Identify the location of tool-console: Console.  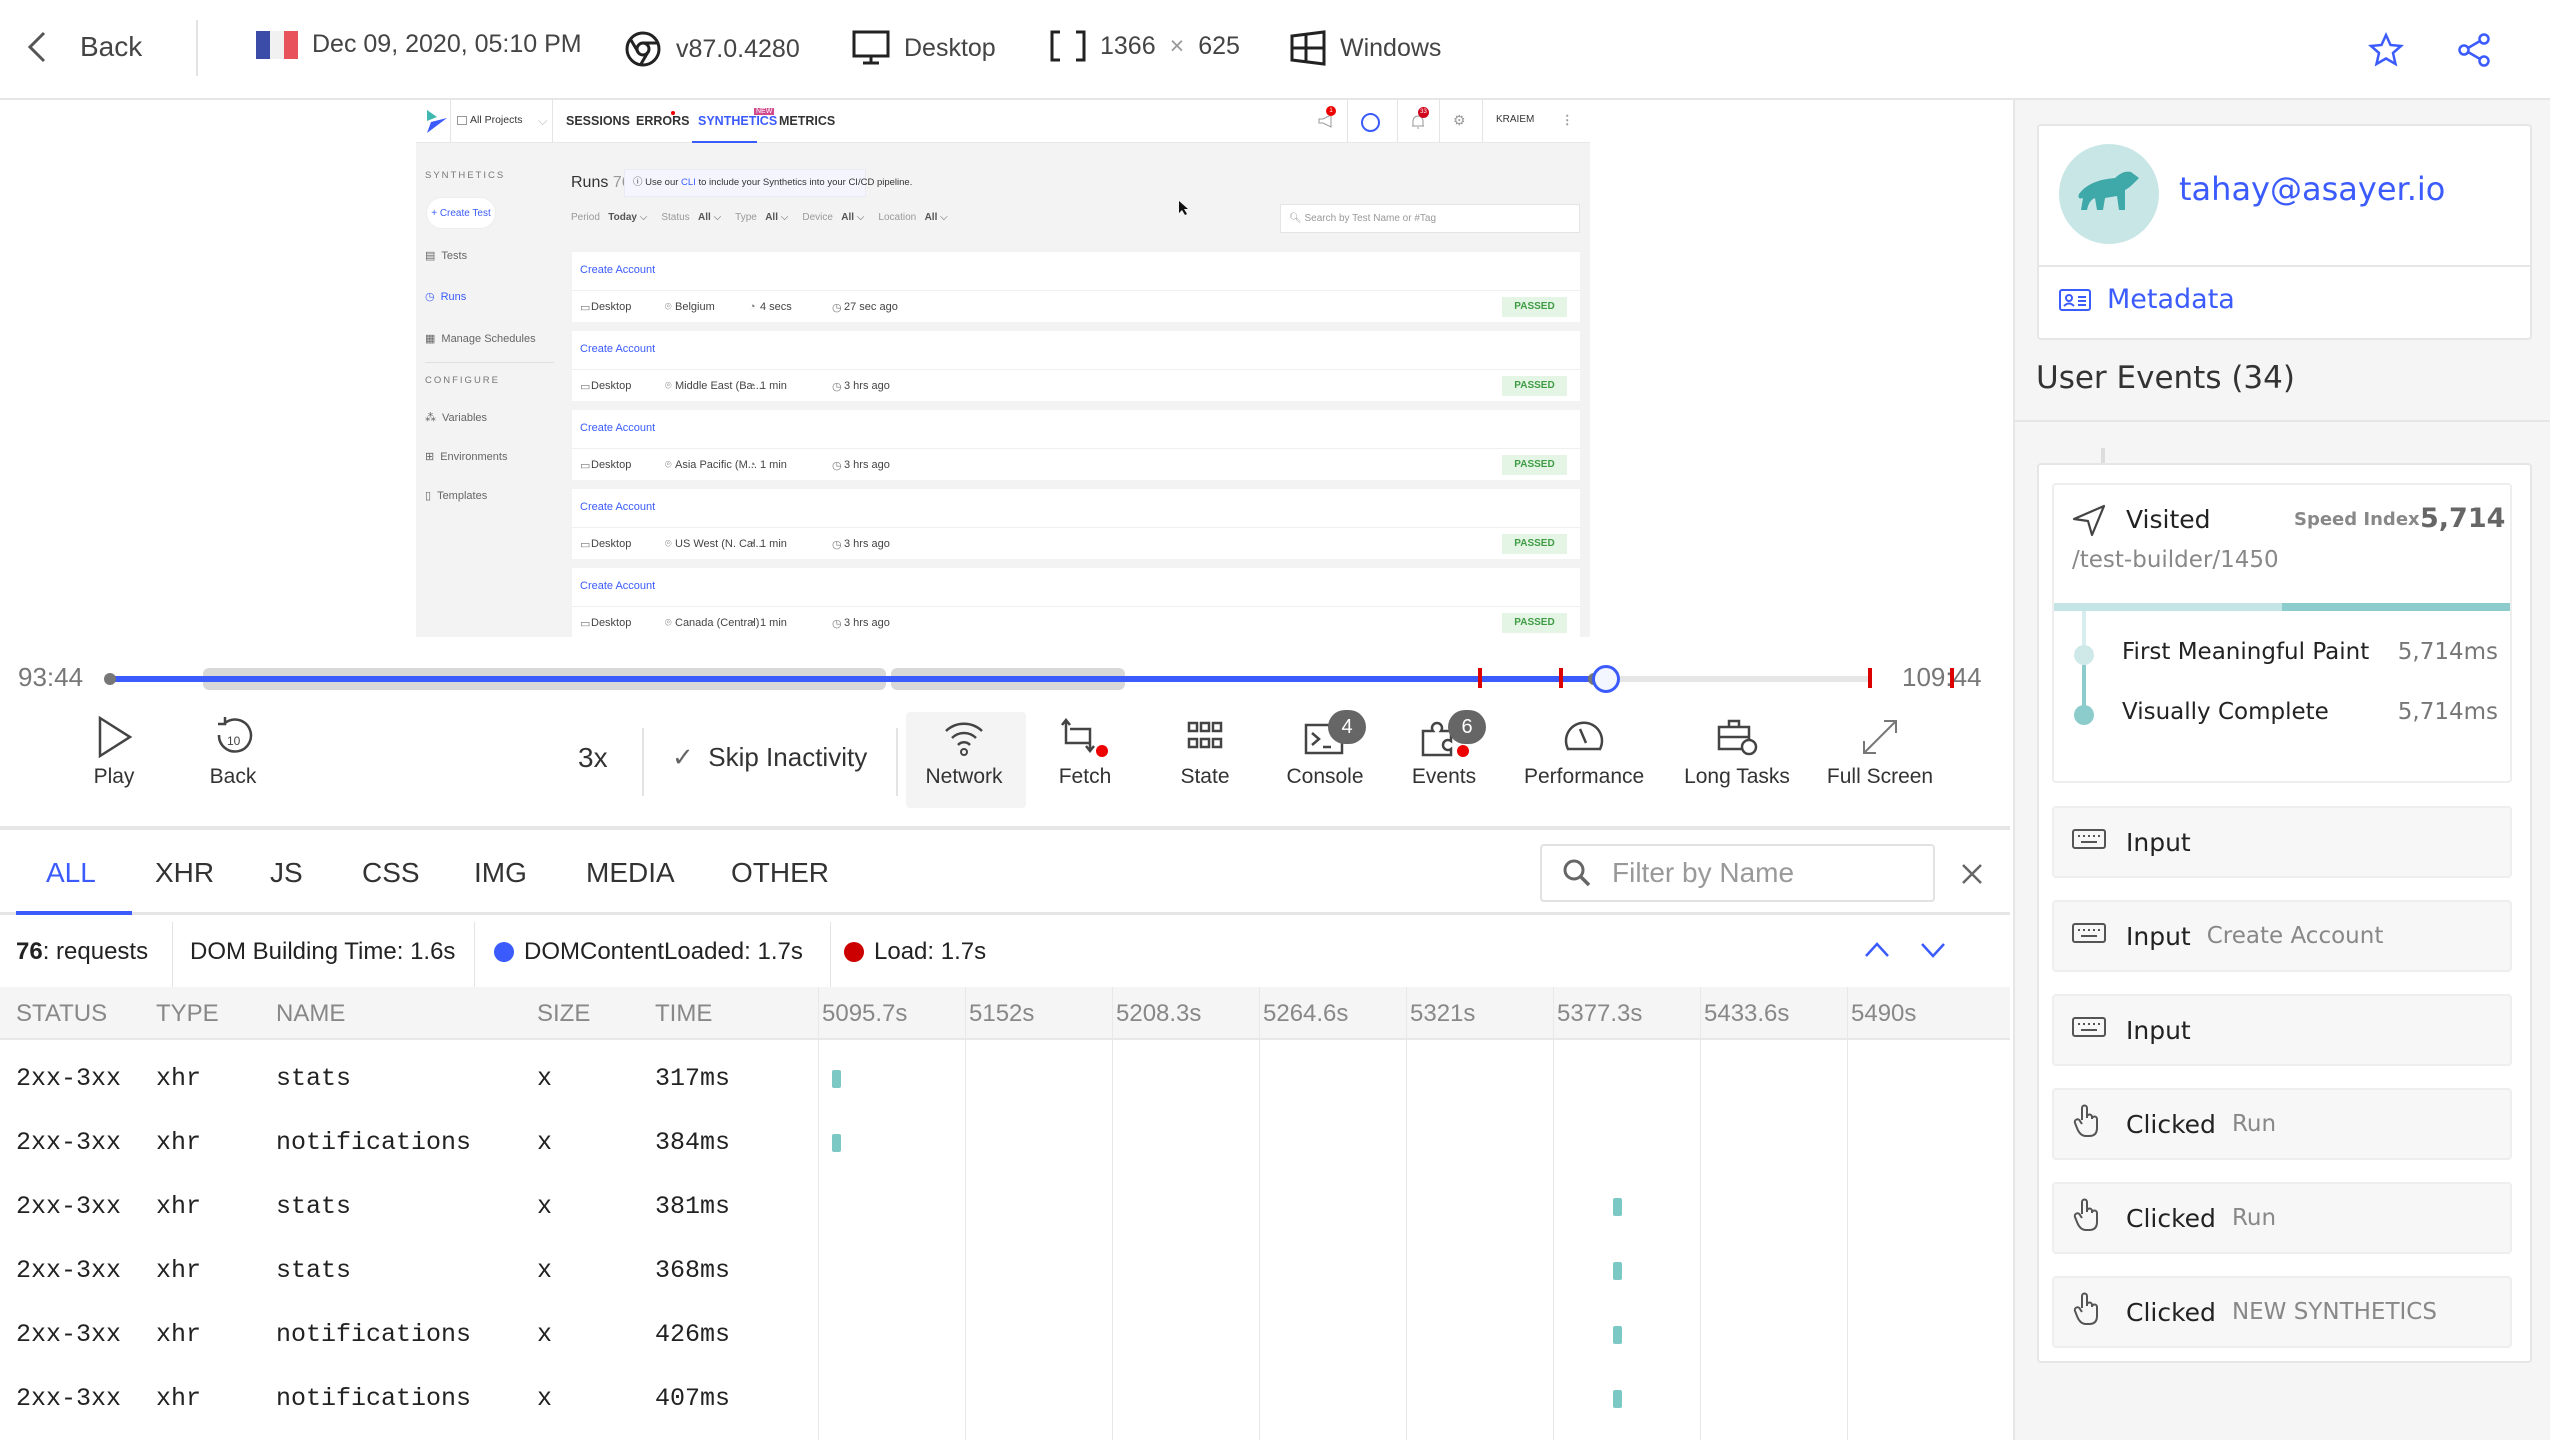
(1325, 752).